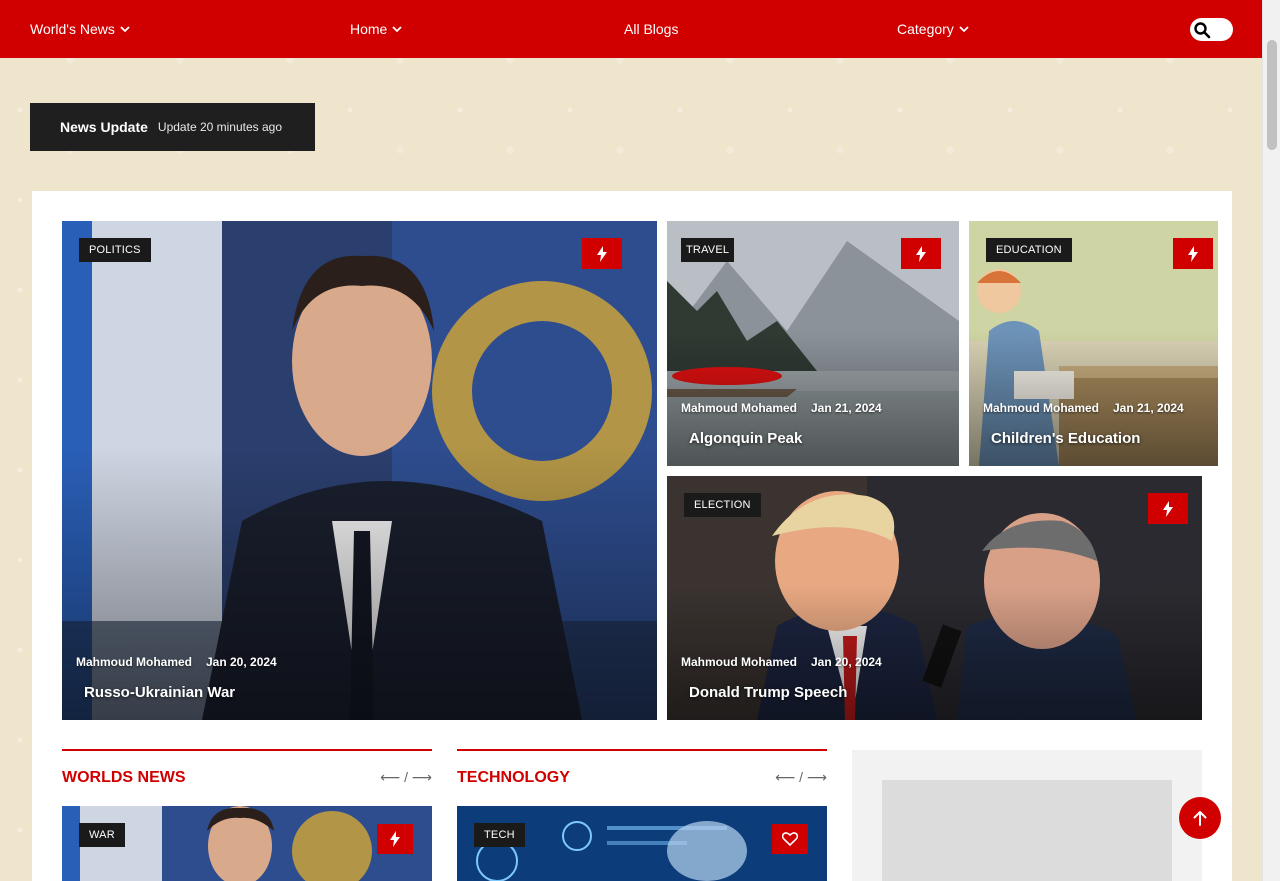 The height and width of the screenshot is (881, 1280). I want to click on back-to-top-button, so click(1200, 818).